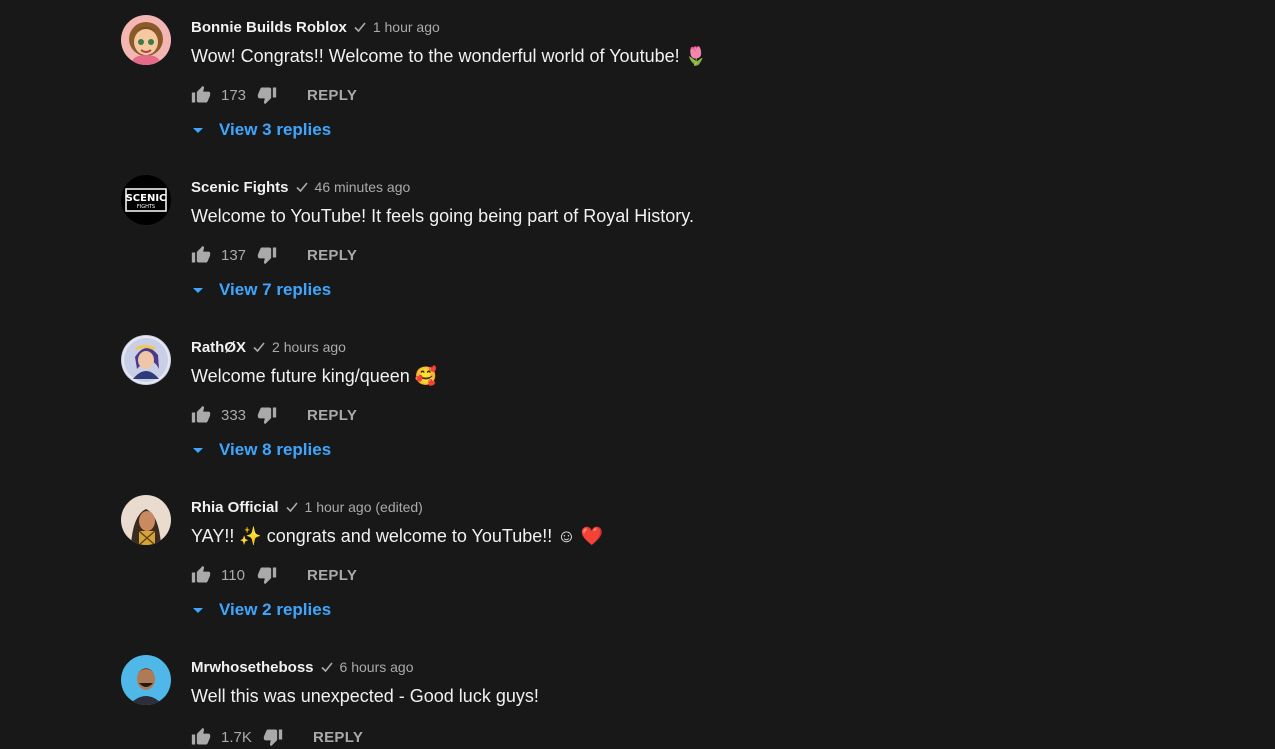 The height and width of the screenshot is (749, 1275). What do you see at coordinates (275, 449) in the screenshot?
I see `view-replies-label: View 8 replies` at bounding box center [275, 449].